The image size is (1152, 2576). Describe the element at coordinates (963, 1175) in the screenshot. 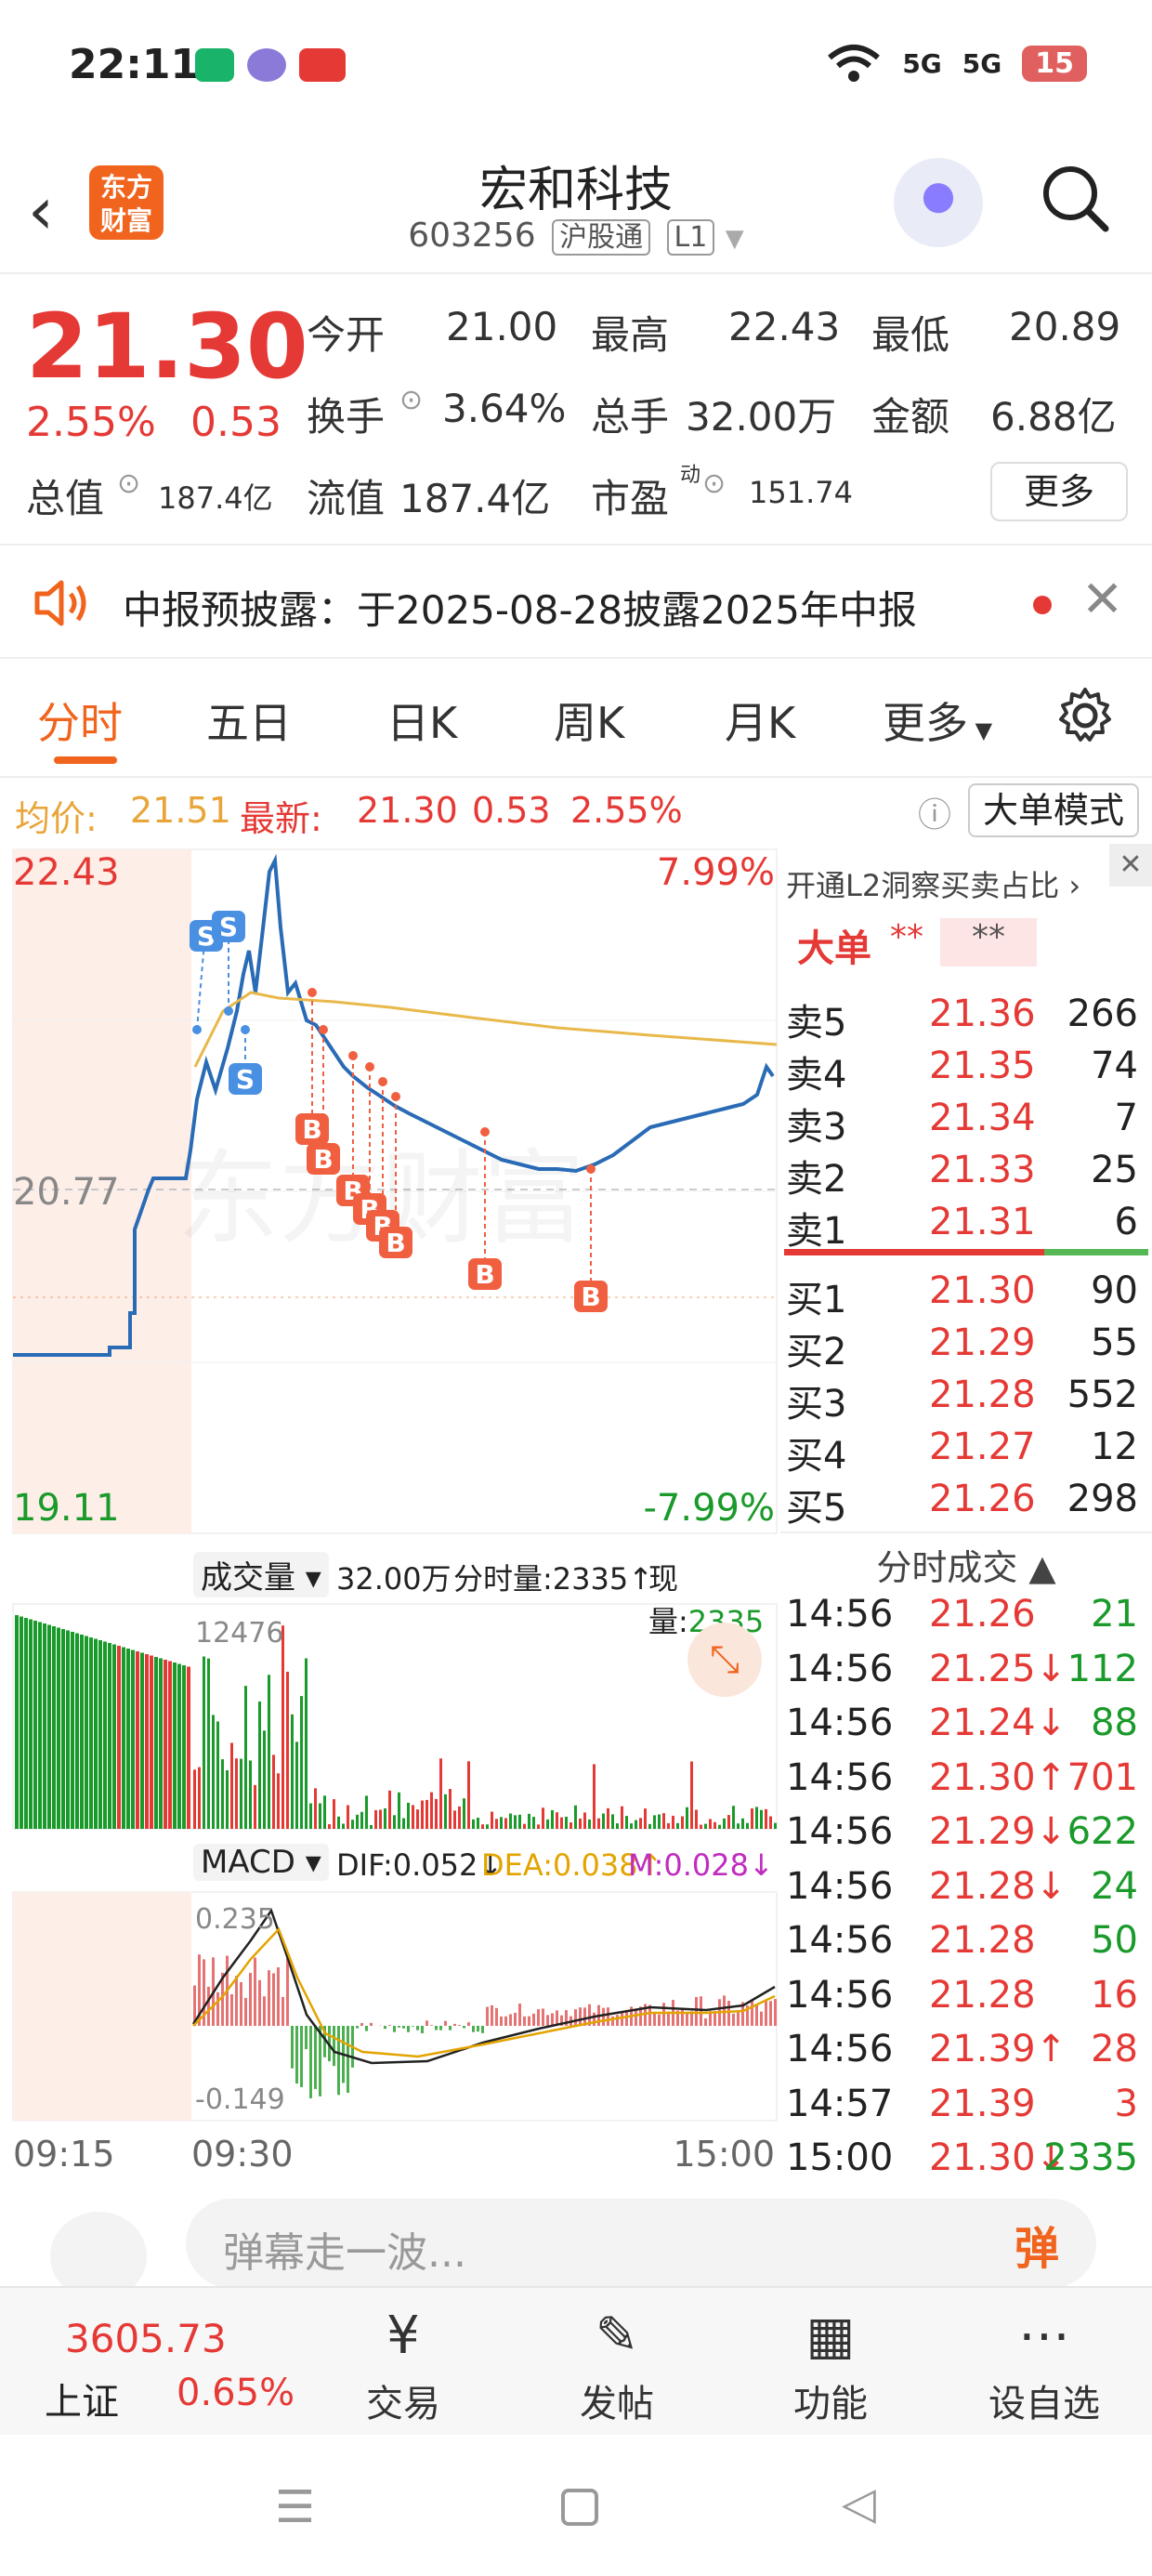

I see `ask-row: 卖2 21.33 25` at that location.